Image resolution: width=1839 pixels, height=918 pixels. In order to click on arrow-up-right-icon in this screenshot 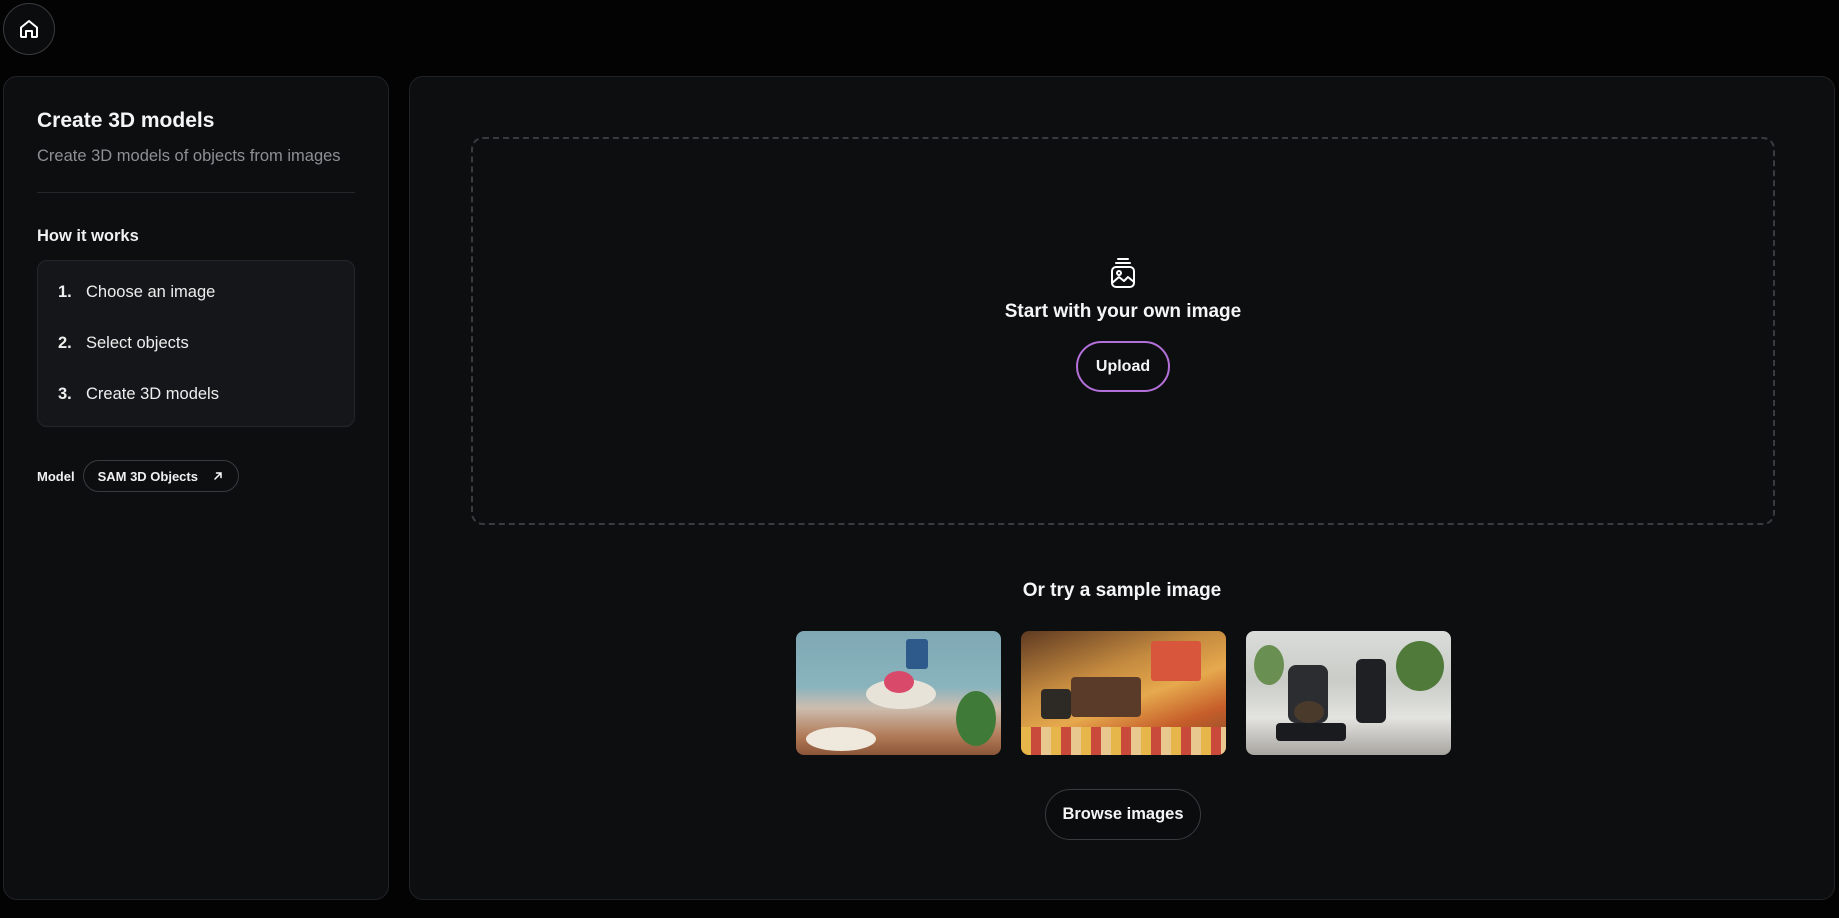, I will do `click(218, 476)`.